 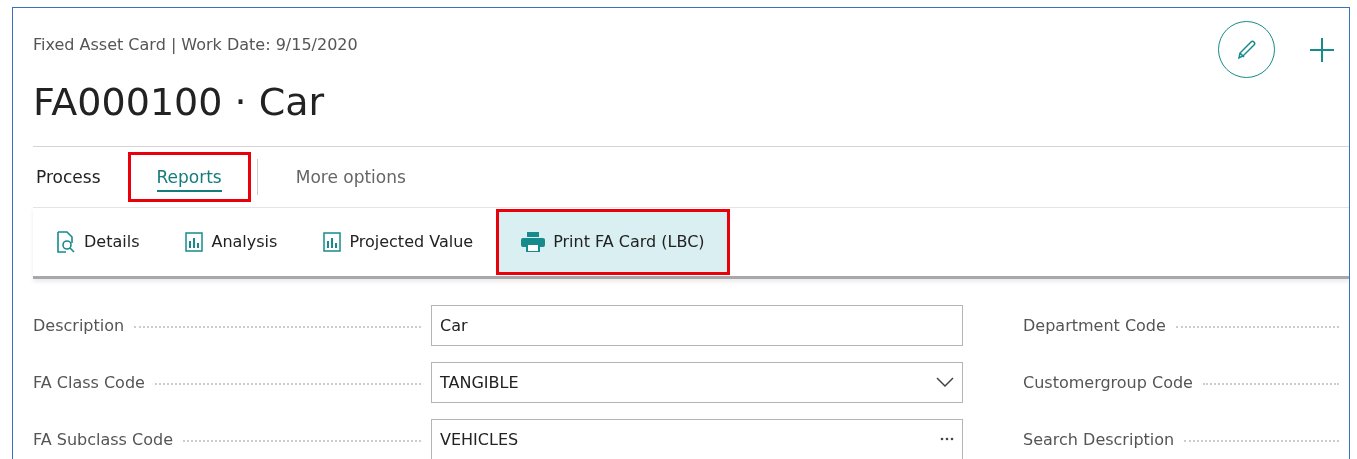 I want to click on field-label: Department Code, so click(x=1094, y=325).